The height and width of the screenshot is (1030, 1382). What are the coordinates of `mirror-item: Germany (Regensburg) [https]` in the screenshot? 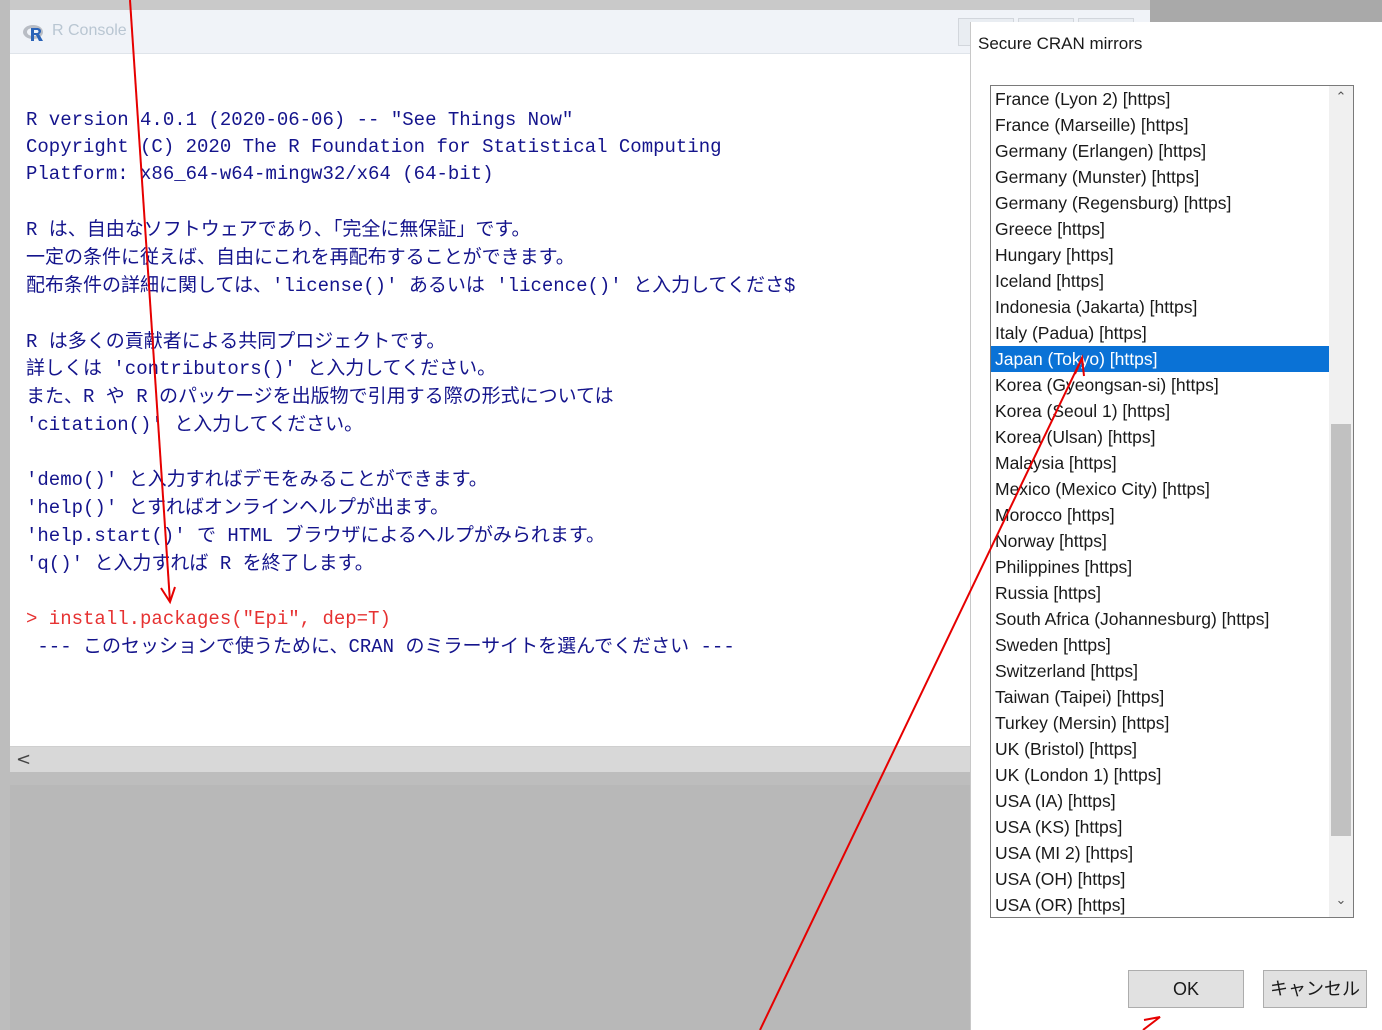 It's located at (1169, 203).